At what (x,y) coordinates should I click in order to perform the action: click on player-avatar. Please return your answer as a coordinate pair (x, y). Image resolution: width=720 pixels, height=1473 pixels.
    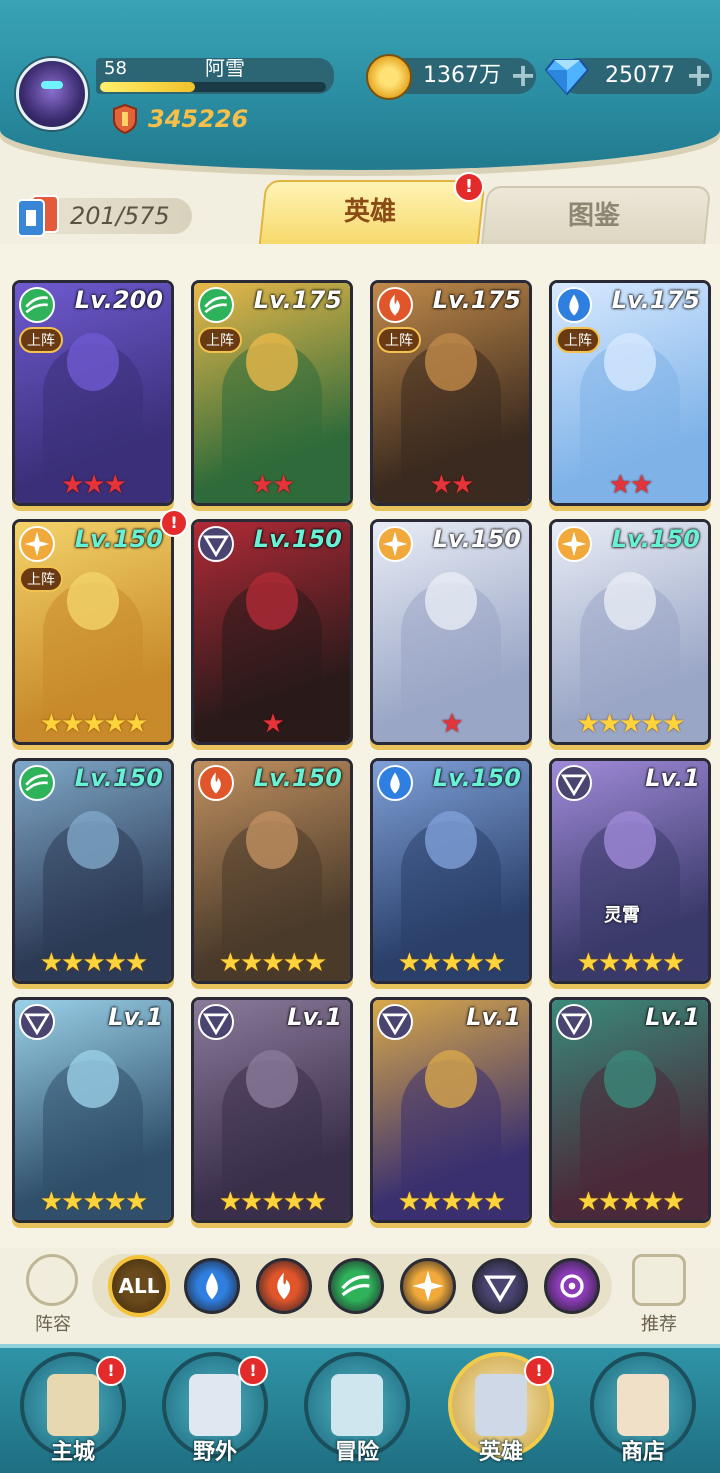
    Looking at the image, I should click on (52, 94).